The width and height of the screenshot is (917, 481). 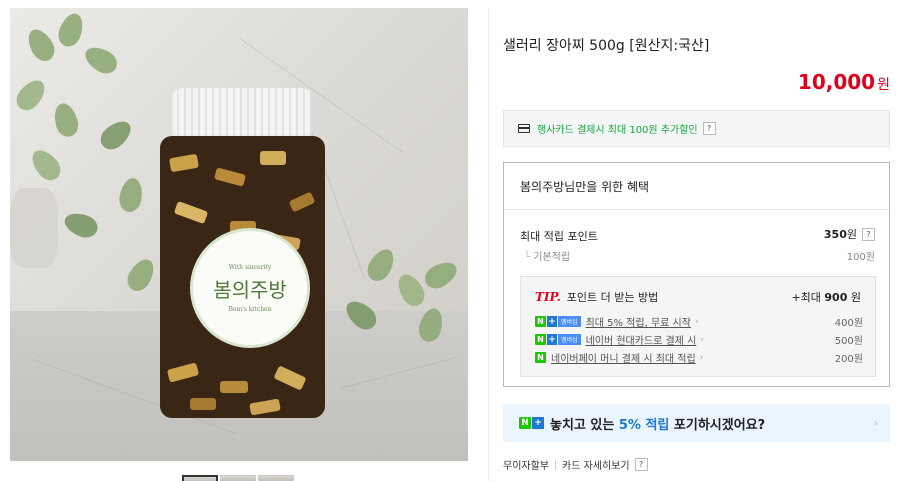 I want to click on max-points-amount: 350, so click(x=835, y=234).